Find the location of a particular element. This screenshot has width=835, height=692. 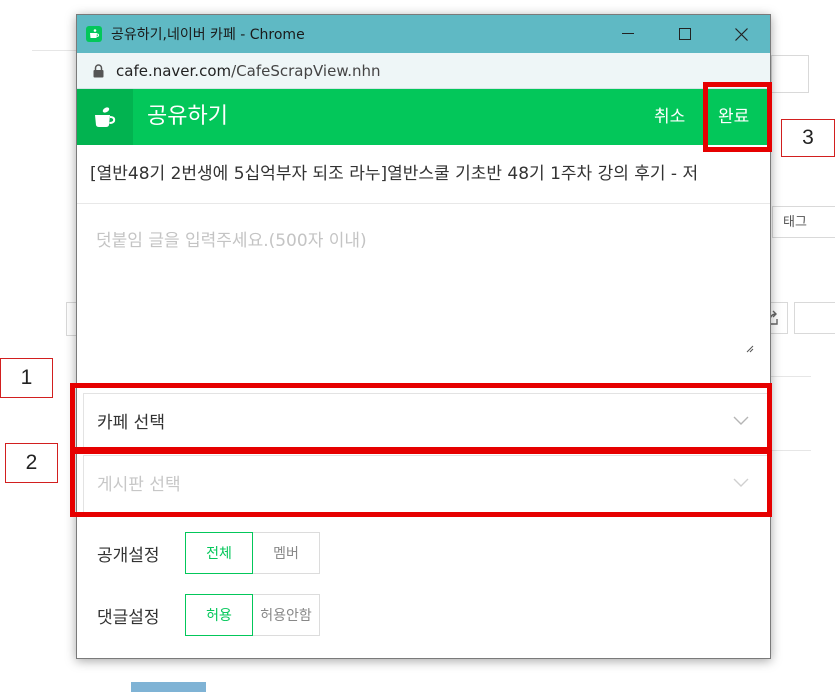

maximize-button is located at coordinates (684, 34).